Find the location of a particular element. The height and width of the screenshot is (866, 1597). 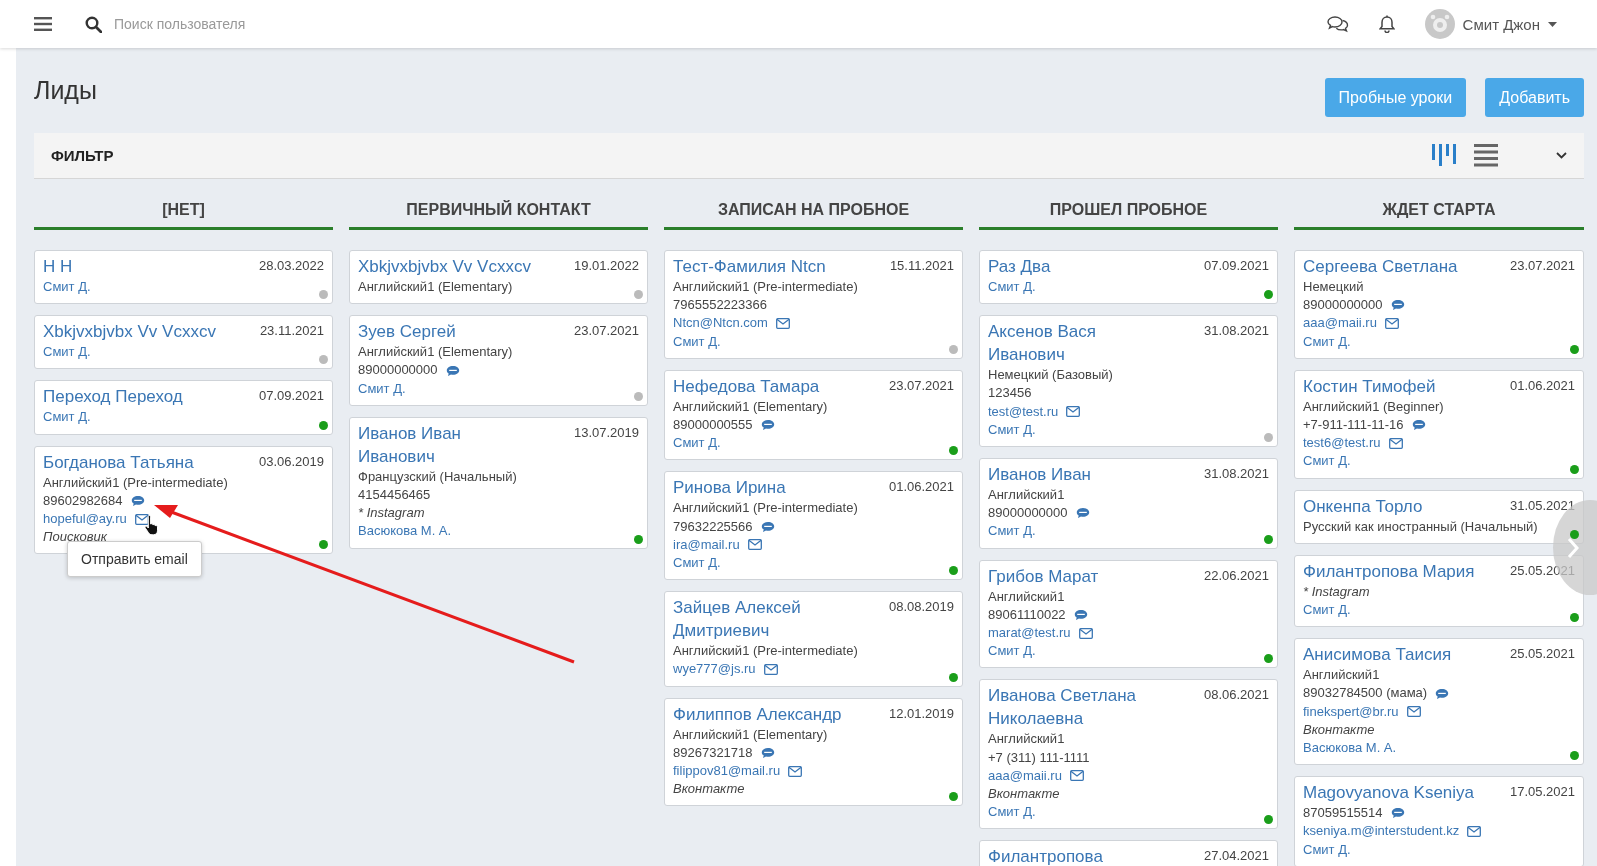

email-link: test6@test.ru is located at coordinates (1342, 443).